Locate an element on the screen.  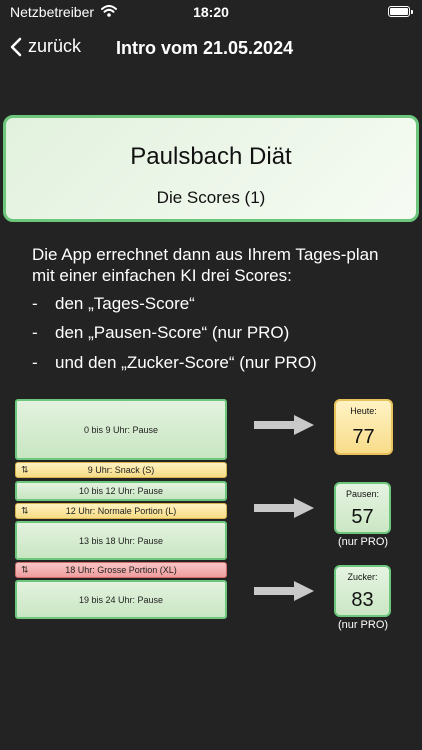
plan-block-label: 10 bis 12 Uhr: Pause is located at coordinates (121, 491).